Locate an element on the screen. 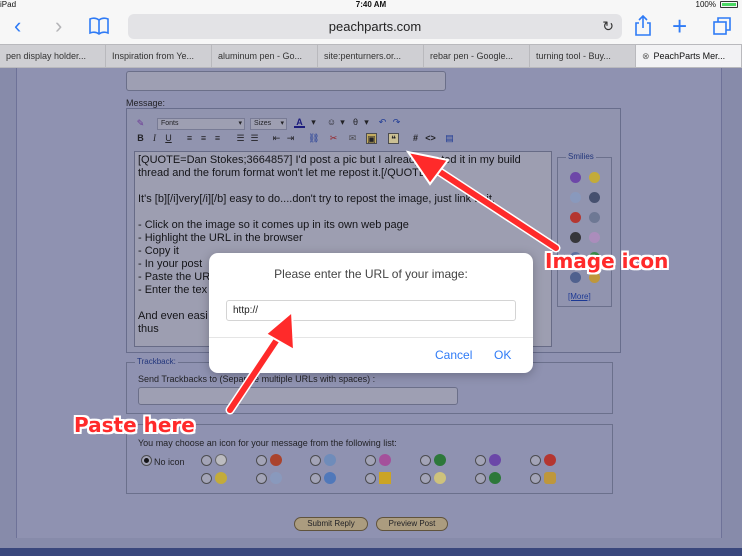  paste-here-arrow is located at coordinates (260, 362).